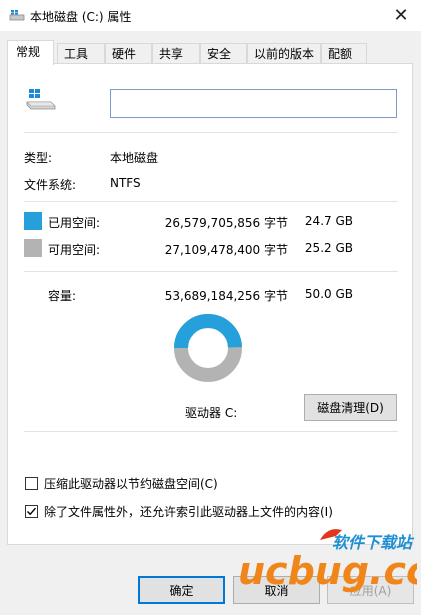 This screenshot has width=421, height=615. Describe the element at coordinates (31, 483) in the screenshot. I see `compress-checkbox` at that location.